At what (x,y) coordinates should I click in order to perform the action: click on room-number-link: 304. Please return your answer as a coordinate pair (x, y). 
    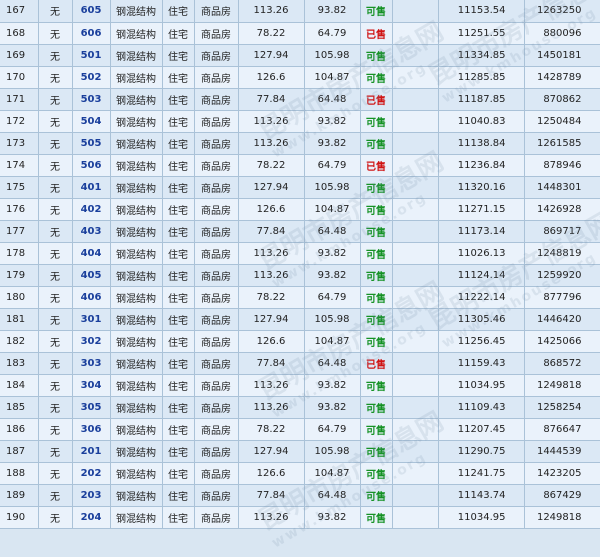
    Looking at the image, I should click on (91, 385).